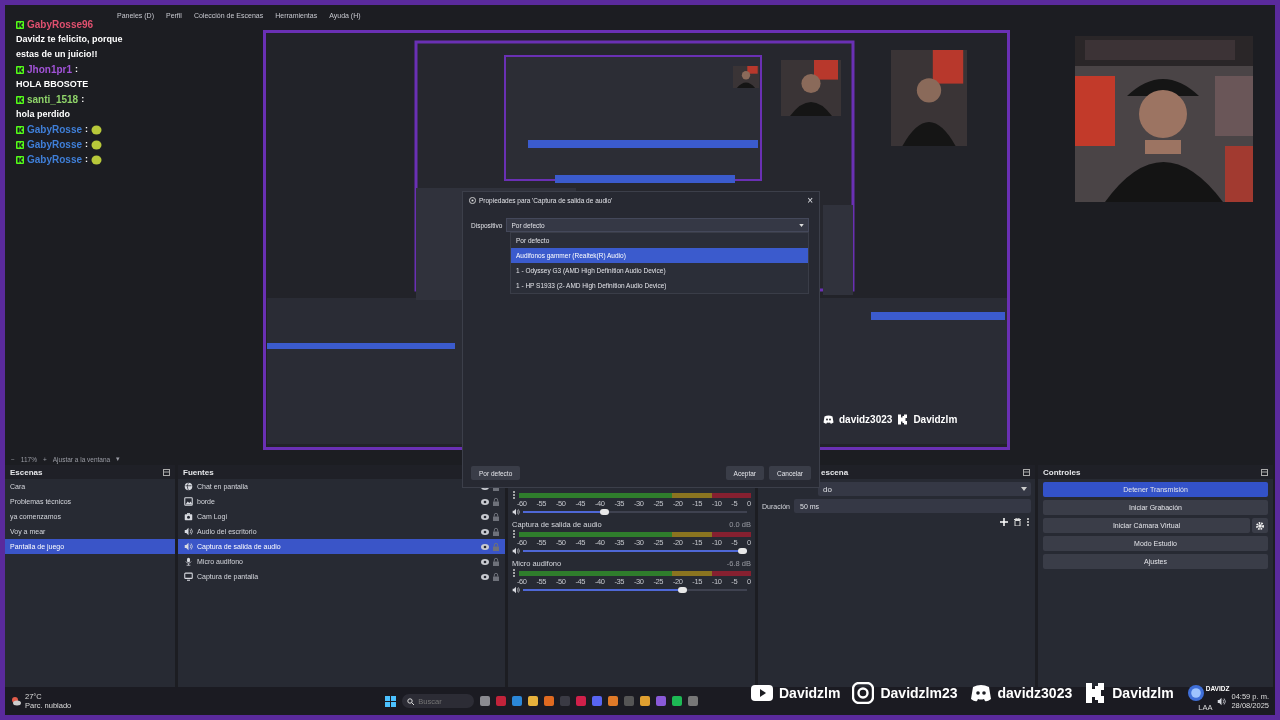  What do you see at coordinates (53, 100) in the screenshot?
I see `chat-username: santi_1518` at bounding box center [53, 100].